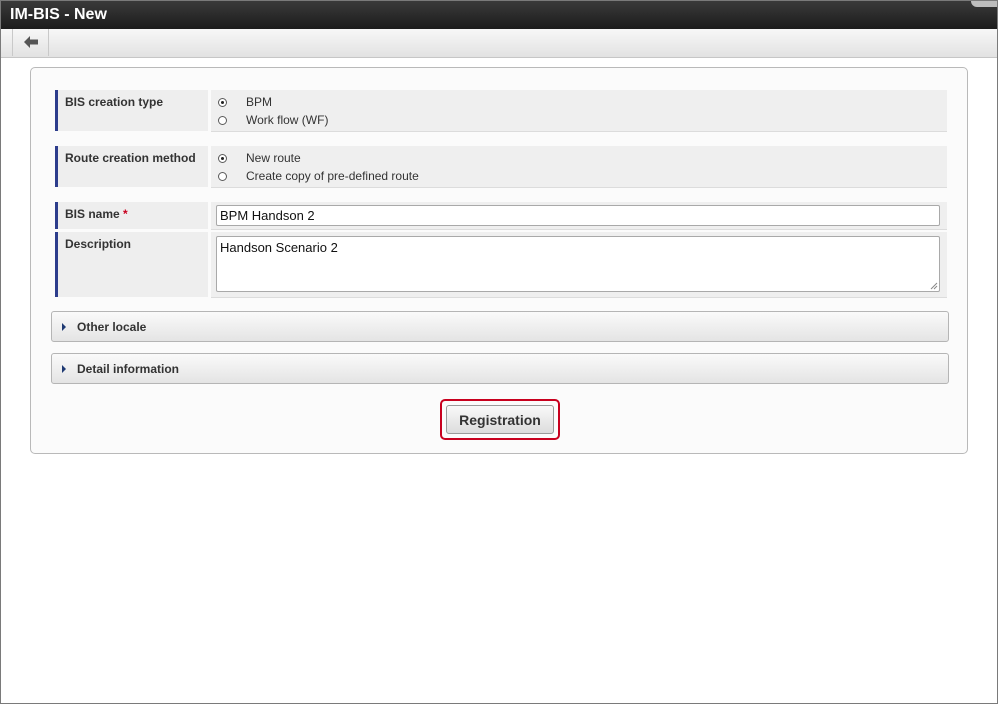 The height and width of the screenshot is (704, 998). I want to click on bis-creation-type-row: BIS creation type BPM Work flow (WF), so click(501, 111).